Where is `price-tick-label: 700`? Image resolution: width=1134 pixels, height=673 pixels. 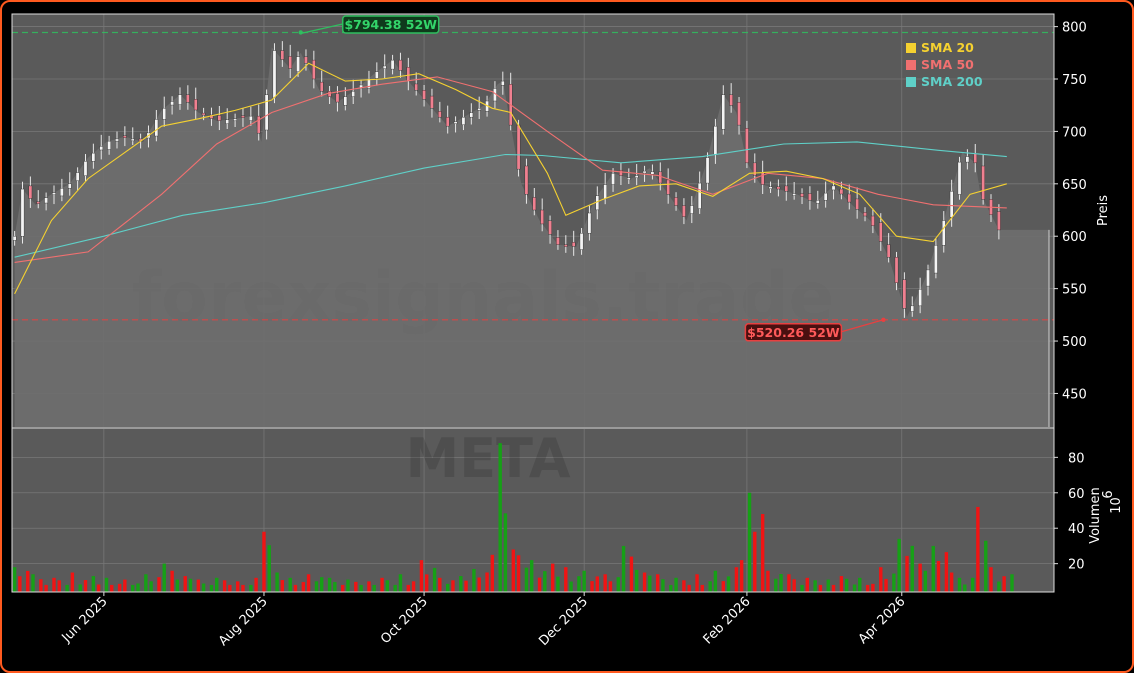
price-tick-label: 700 is located at coordinates (1074, 132).